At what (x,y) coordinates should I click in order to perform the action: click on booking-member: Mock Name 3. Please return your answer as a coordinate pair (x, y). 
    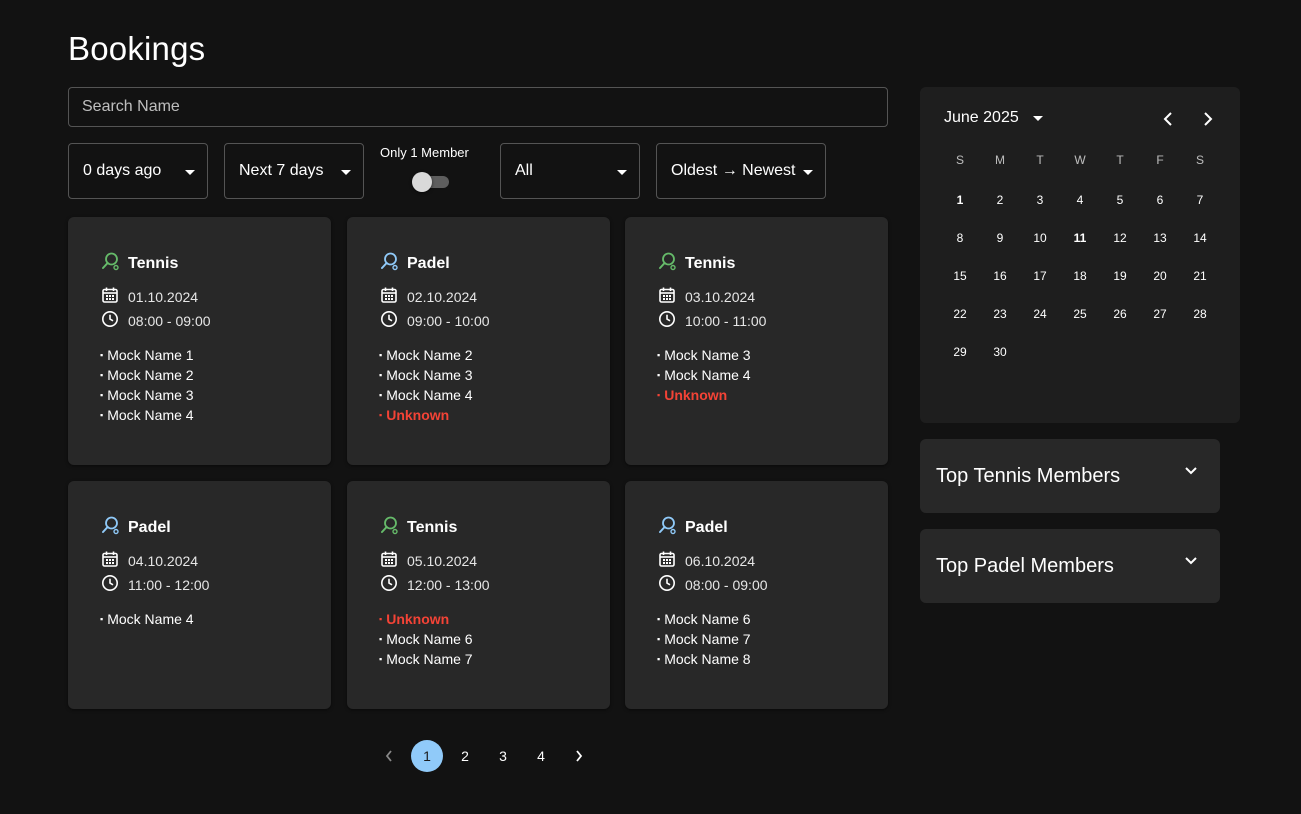
    Looking at the image, I should click on (425, 375).